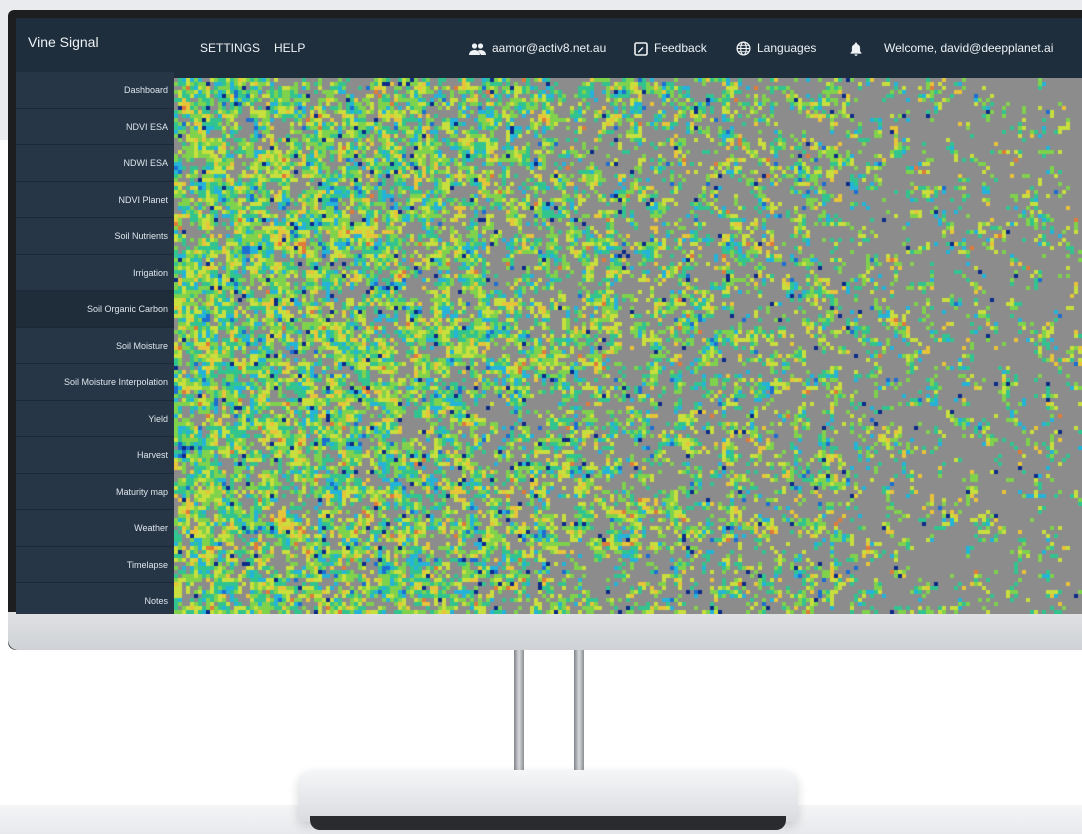 The height and width of the screenshot is (834, 1082). What do you see at coordinates (95, 163) in the screenshot?
I see `sidebar-item-ndwi-esa: NDWI ESA` at bounding box center [95, 163].